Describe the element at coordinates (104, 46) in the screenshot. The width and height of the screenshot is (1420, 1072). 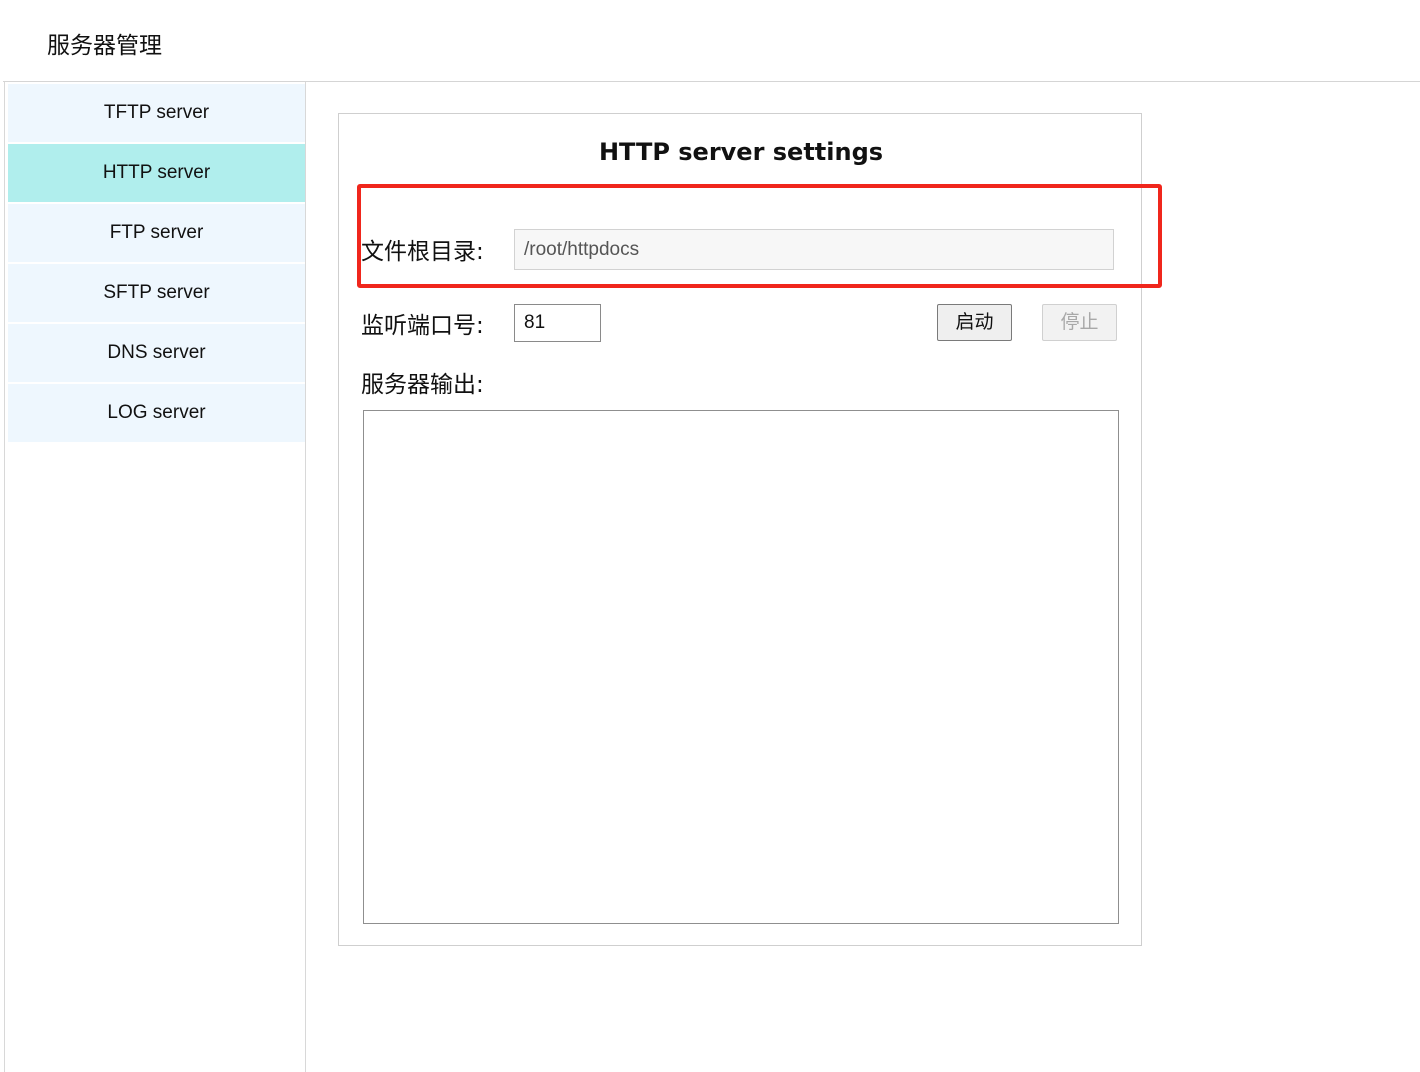
I see `app-title: 服务器管理` at that location.